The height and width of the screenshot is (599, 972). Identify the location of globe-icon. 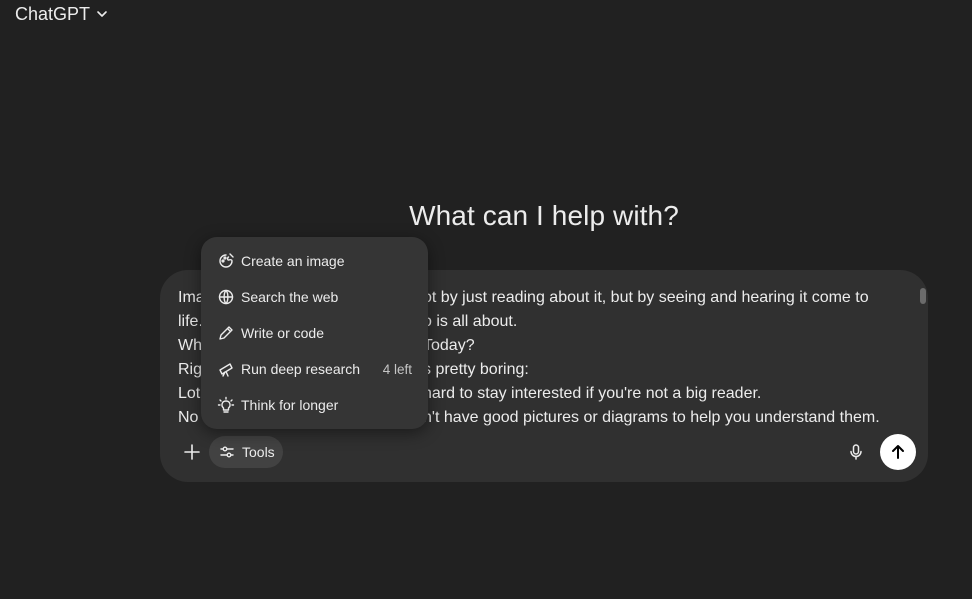
(226, 297).